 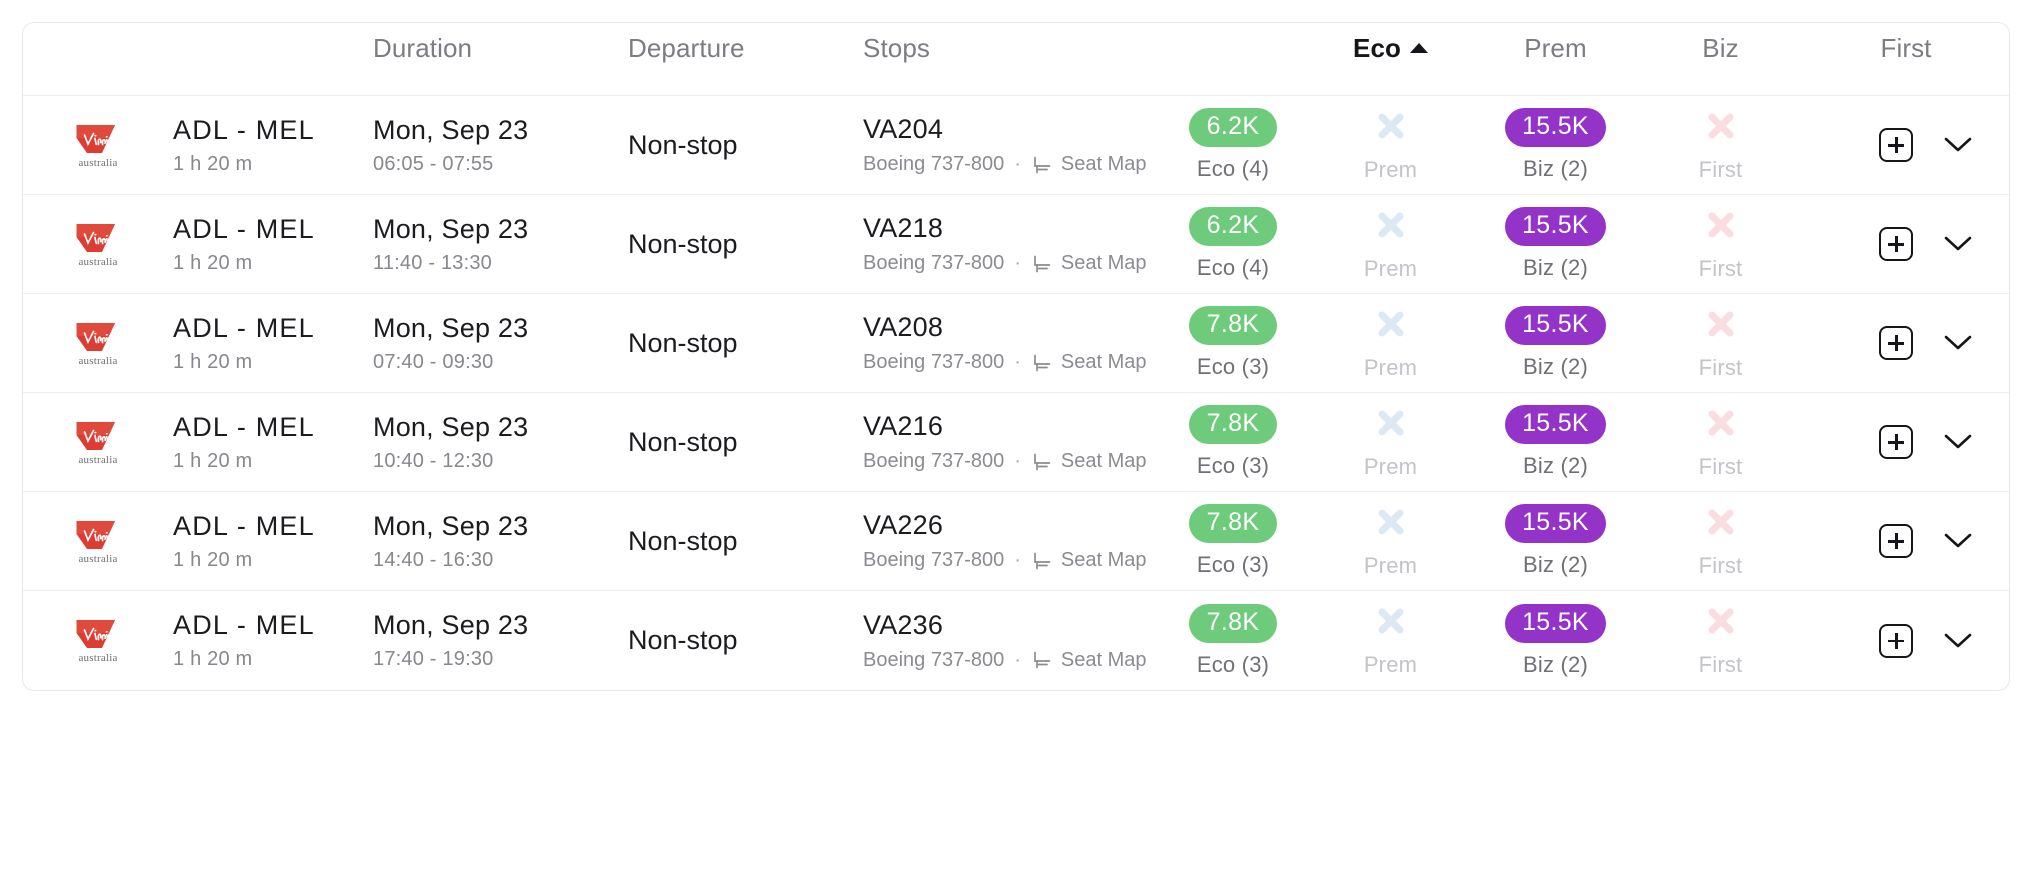 What do you see at coordinates (1906, 48) in the screenshot?
I see `column-header-first: First` at bounding box center [1906, 48].